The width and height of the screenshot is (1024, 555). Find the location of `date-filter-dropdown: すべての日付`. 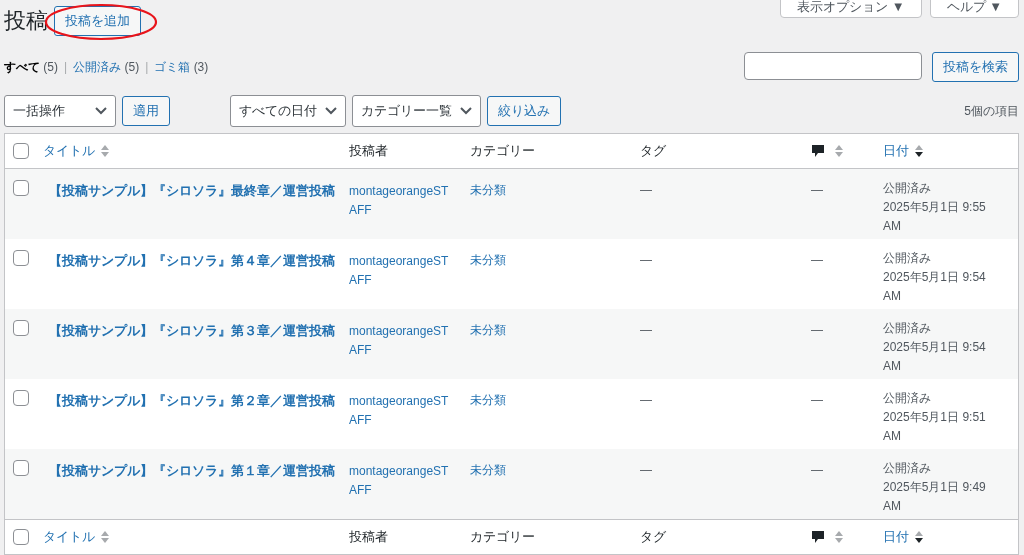

date-filter-dropdown: すべての日付 is located at coordinates (288, 111).